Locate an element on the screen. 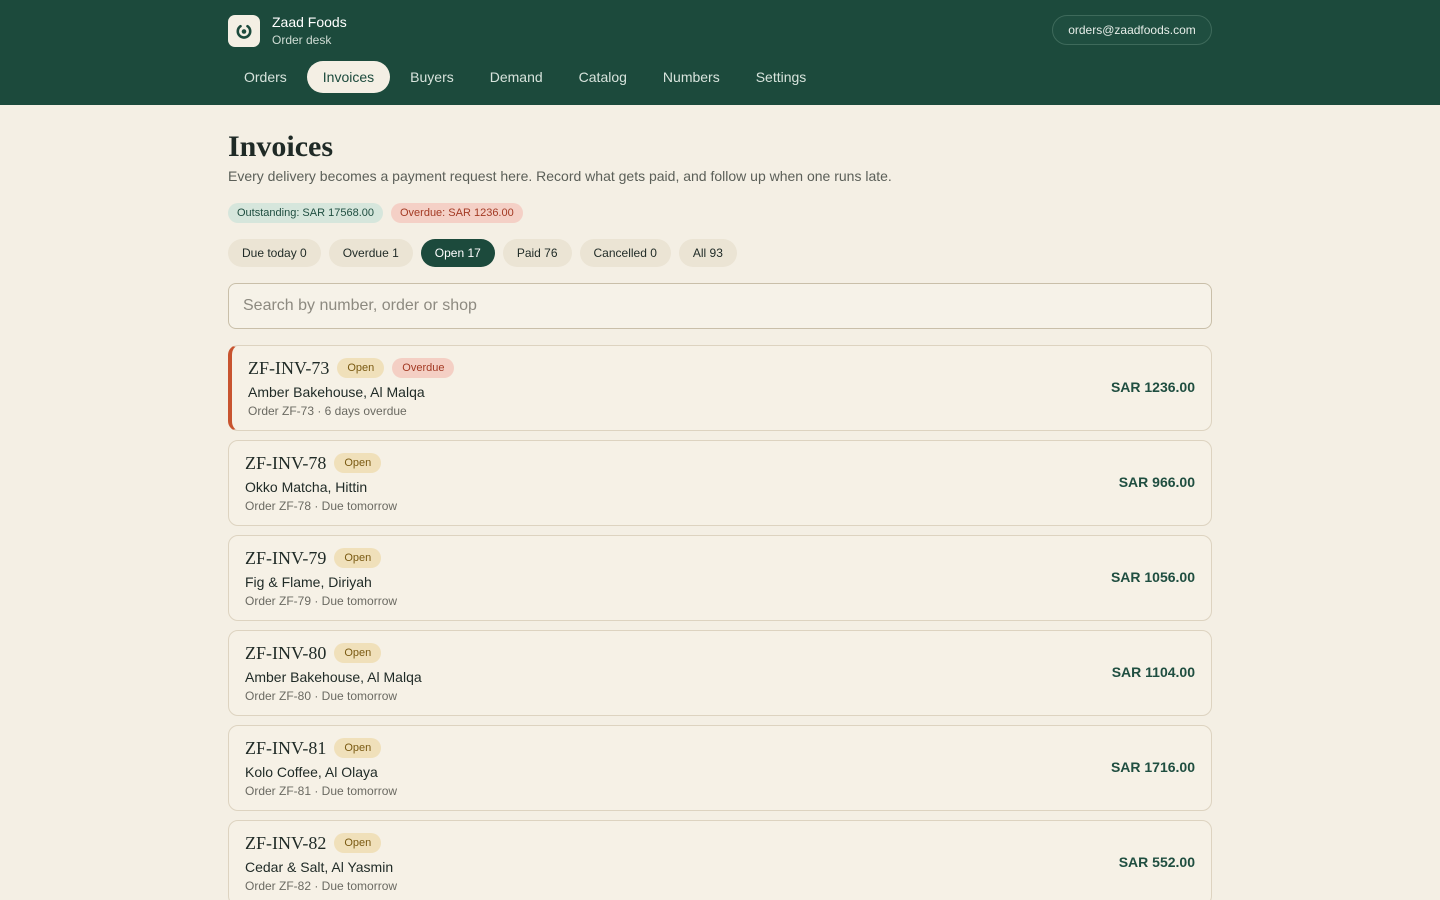  filter-cancelled: Cancelled 0 is located at coordinates (625, 253).